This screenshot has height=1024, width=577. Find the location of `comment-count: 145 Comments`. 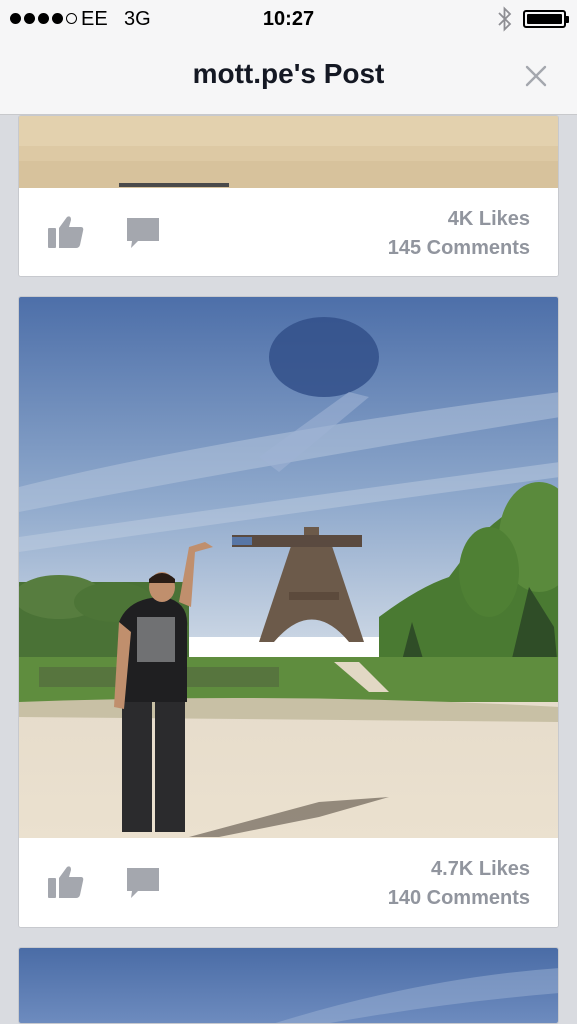

comment-count: 145 Comments is located at coordinates (459, 248).